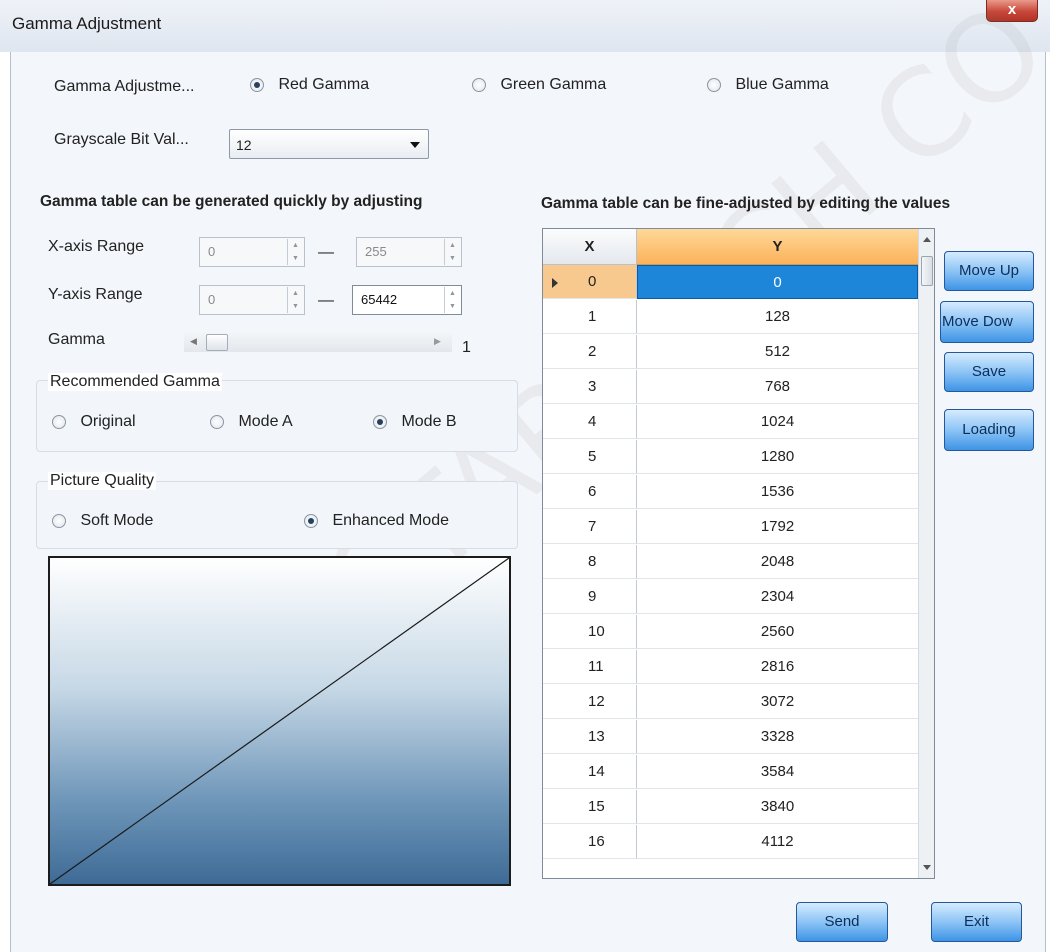 Image resolution: width=1050 pixels, height=952 pixels. I want to click on table-row: 14 3584, so click(730, 772).